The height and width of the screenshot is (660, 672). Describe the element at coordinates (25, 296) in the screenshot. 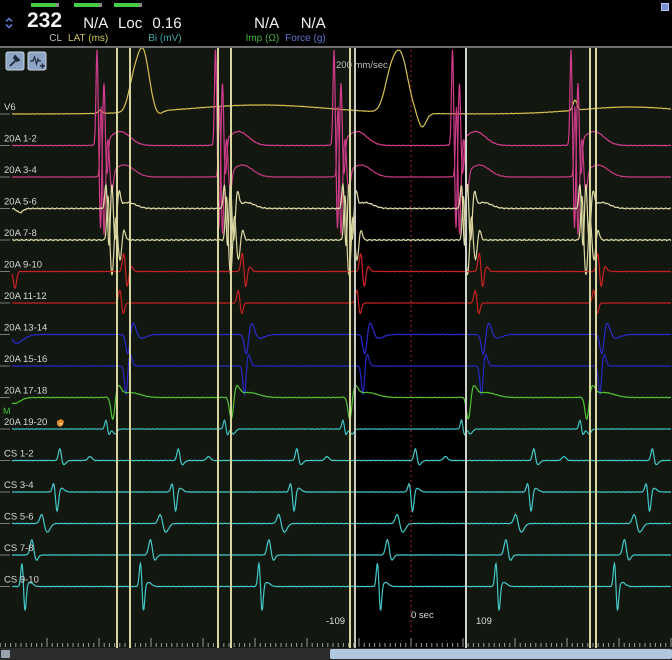

I see `channel-label: 20A 11-12` at that location.